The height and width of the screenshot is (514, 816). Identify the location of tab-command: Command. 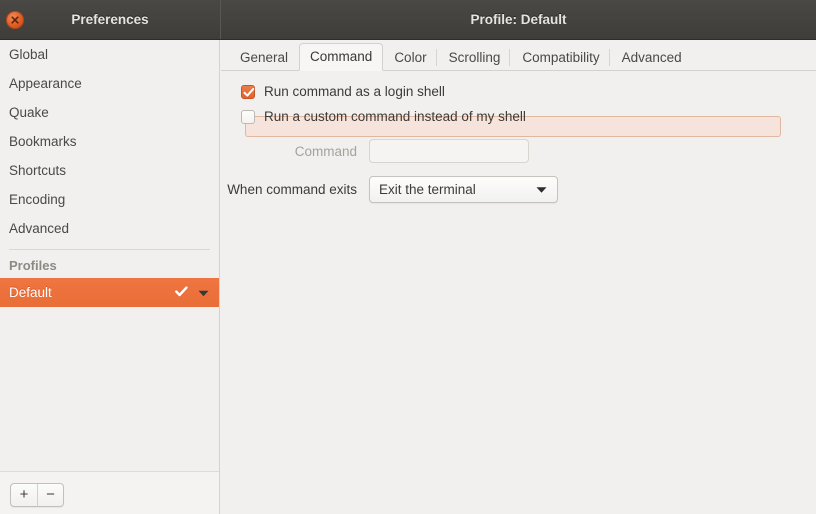
(341, 57).